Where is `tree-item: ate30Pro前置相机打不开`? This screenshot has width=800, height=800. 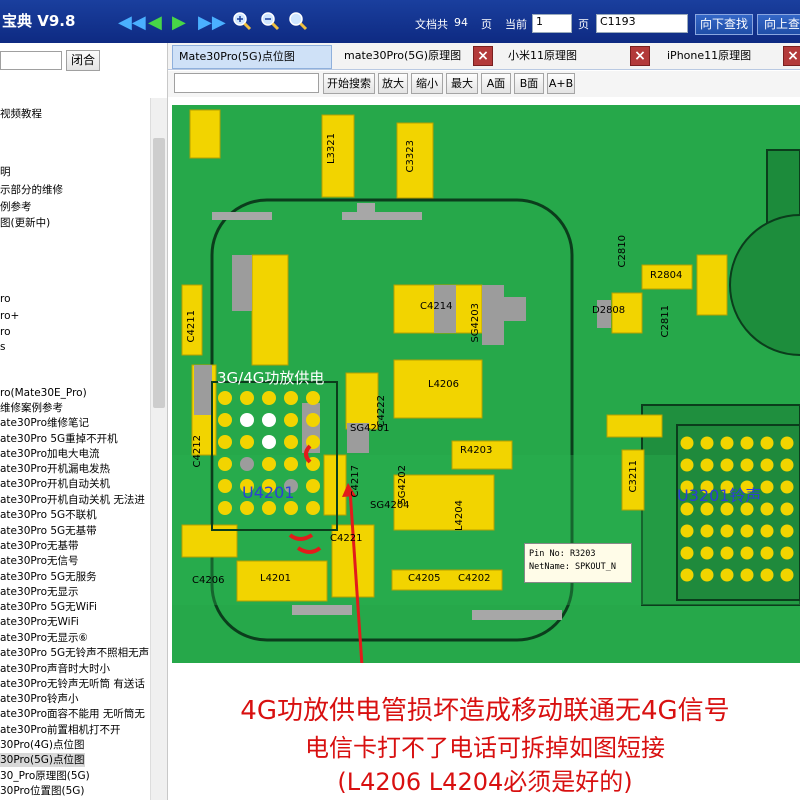
tree-item: ate30Pro前置相机打不开 is located at coordinates (60, 730).